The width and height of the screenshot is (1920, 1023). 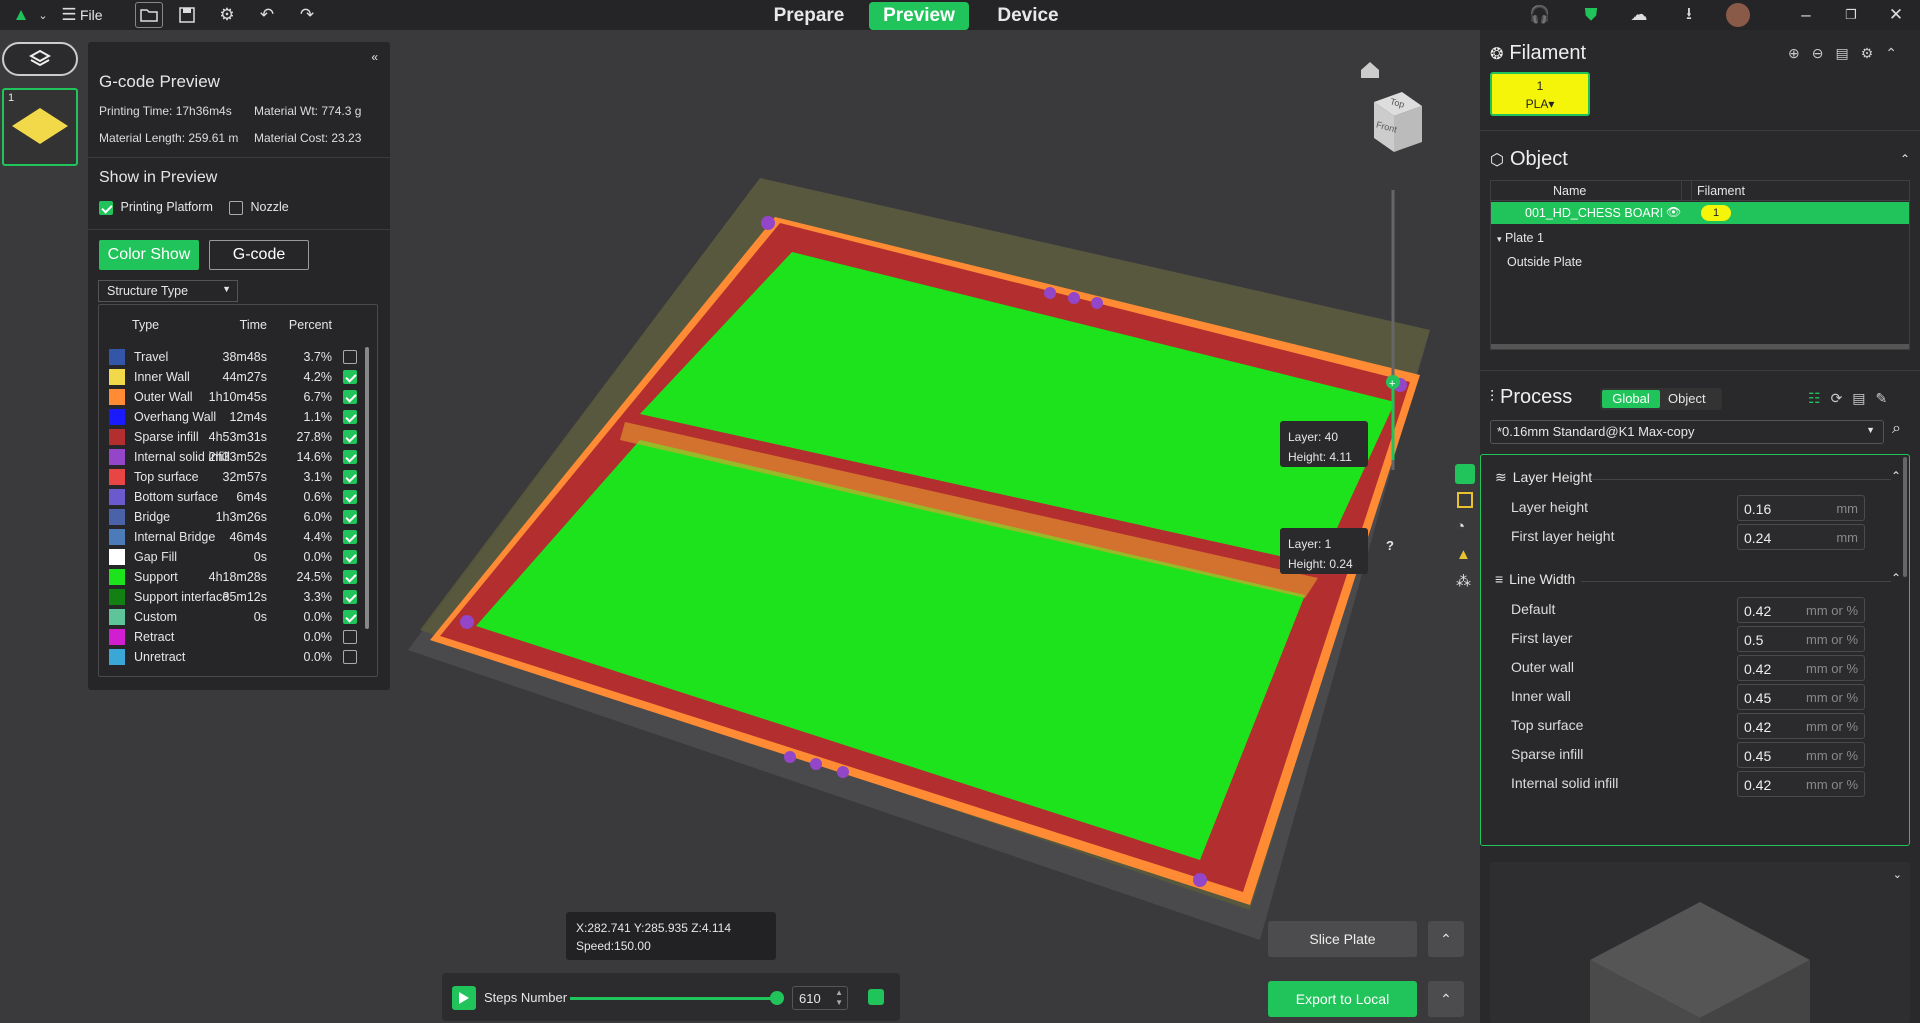 I want to click on tab-preview: Preview, so click(x=919, y=16).